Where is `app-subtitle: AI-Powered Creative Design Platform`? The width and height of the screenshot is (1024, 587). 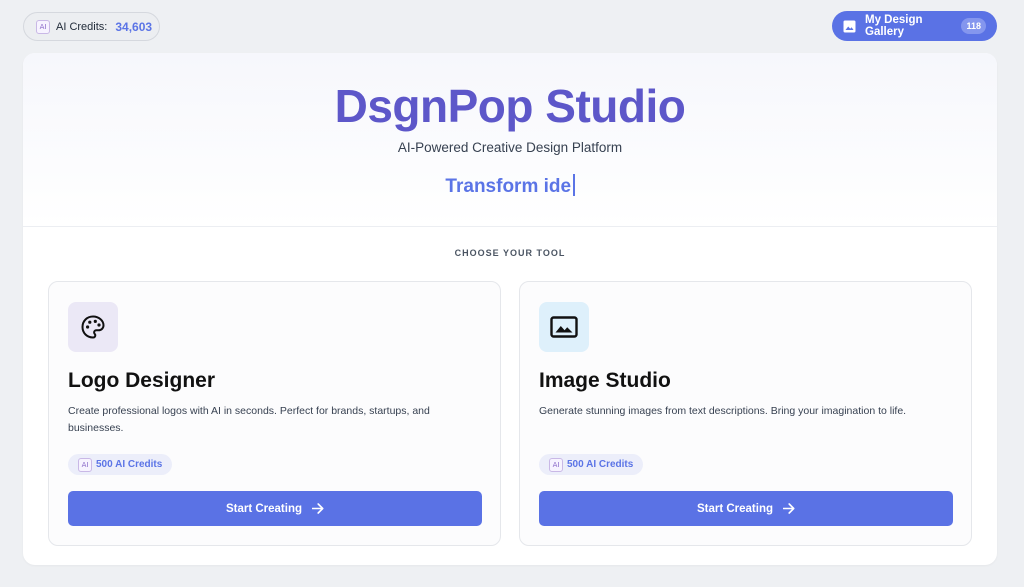
app-subtitle: AI-Powered Creative Design Platform is located at coordinates (510, 147).